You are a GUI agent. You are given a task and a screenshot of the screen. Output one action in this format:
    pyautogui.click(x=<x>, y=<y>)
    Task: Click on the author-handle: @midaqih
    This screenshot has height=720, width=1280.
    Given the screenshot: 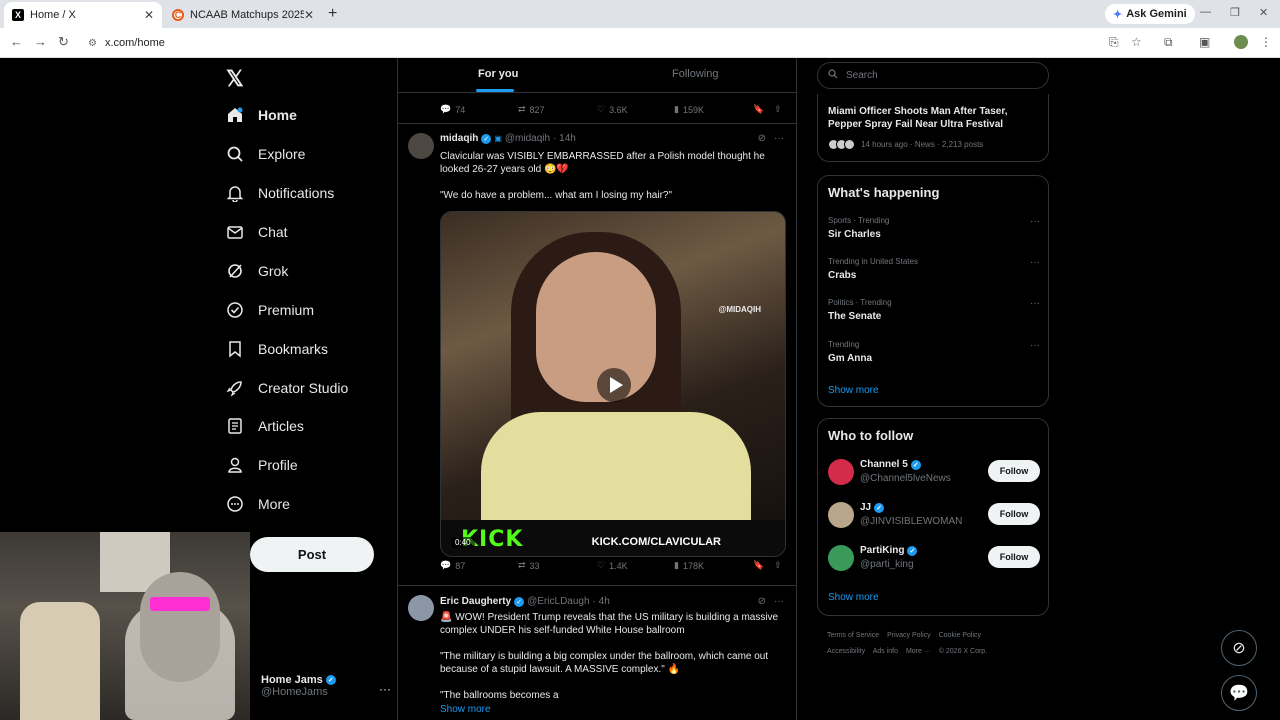 What is the action you would take?
    pyautogui.click(x=527, y=138)
    